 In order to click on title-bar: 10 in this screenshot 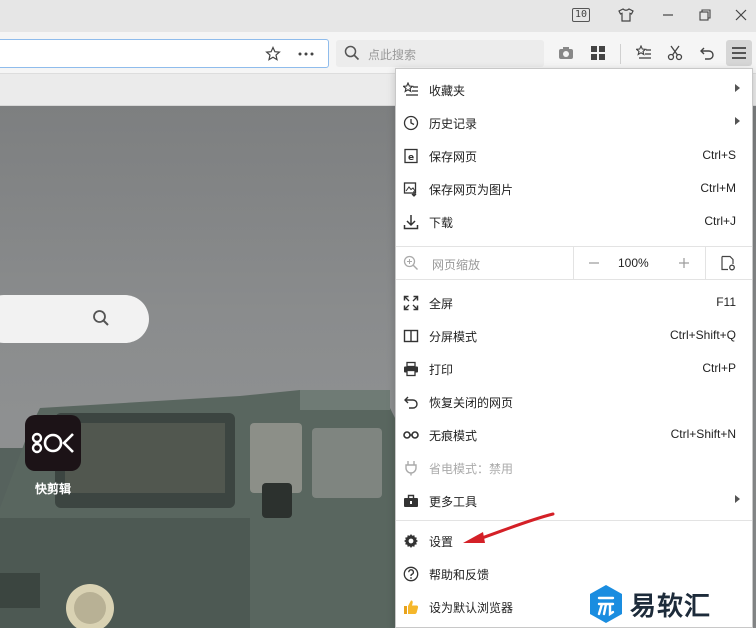, I will do `click(378, 16)`.